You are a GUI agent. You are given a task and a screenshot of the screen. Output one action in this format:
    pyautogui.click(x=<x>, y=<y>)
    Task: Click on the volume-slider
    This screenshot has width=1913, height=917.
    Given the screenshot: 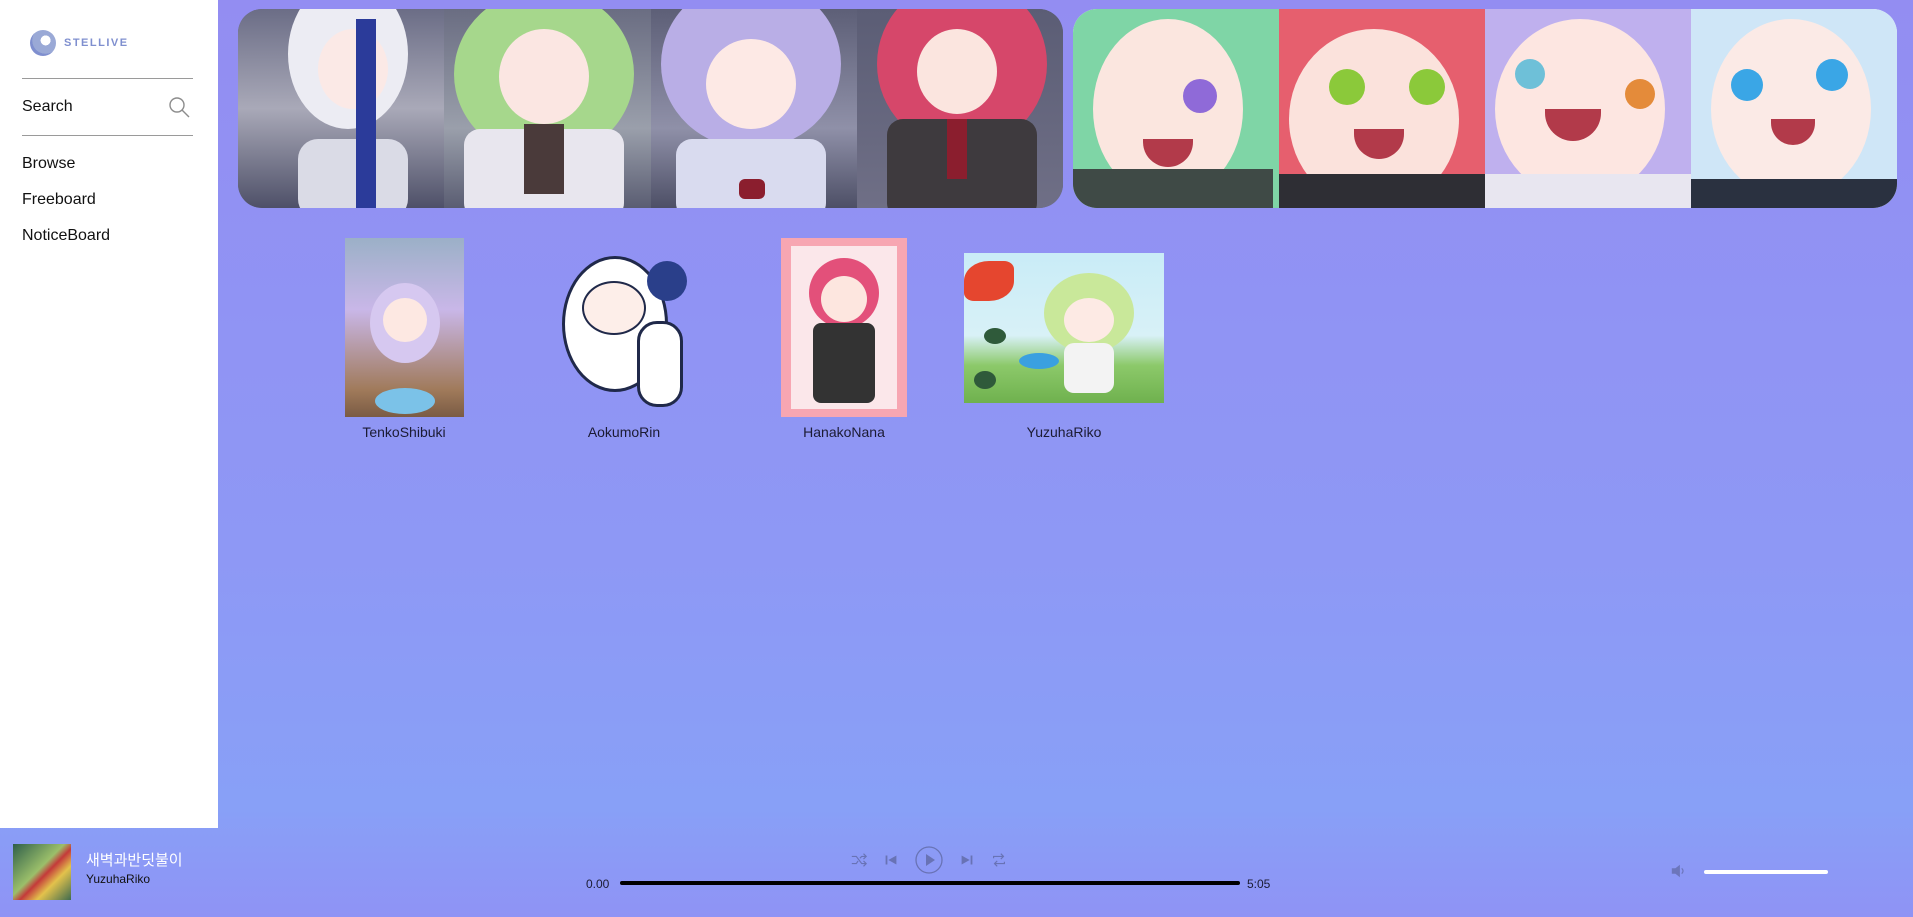 What is the action you would take?
    pyautogui.click(x=1766, y=872)
    